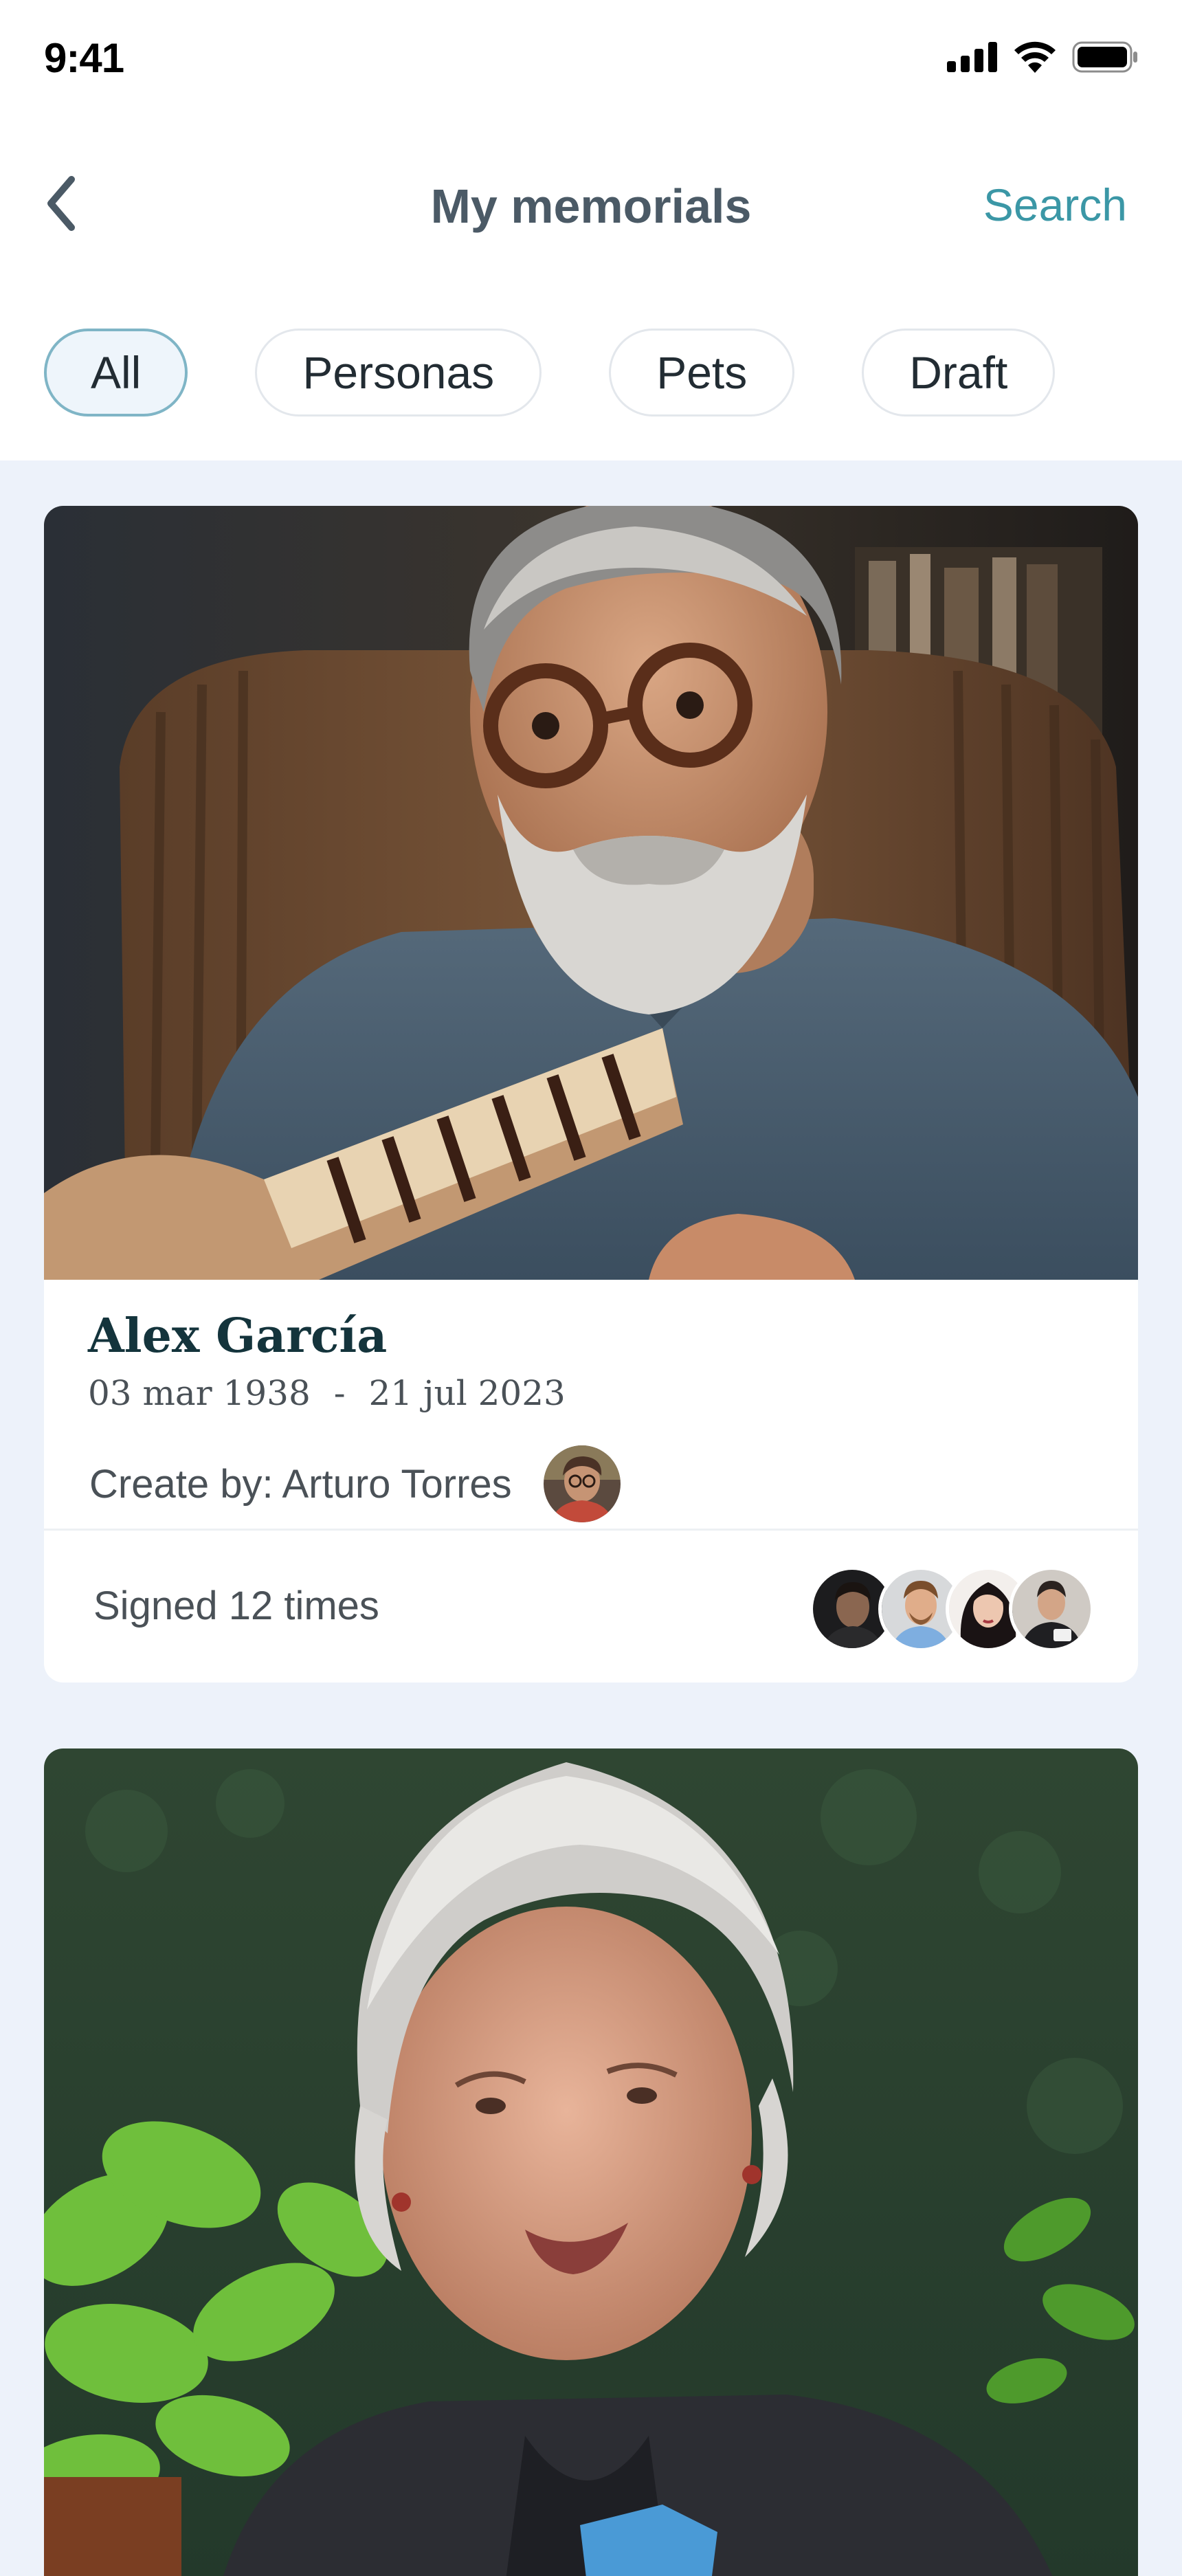 Image resolution: width=1182 pixels, height=2576 pixels. What do you see at coordinates (399, 373) in the screenshot?
I see `filter-chip-personas: Personas` at bounding box center [399, 373].